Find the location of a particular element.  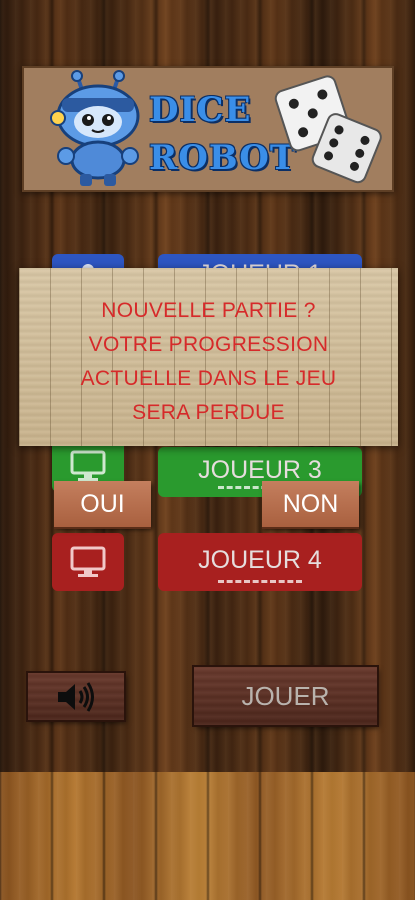

player-4-label: JOUEUR 4 is located at coordinates (260, 559).